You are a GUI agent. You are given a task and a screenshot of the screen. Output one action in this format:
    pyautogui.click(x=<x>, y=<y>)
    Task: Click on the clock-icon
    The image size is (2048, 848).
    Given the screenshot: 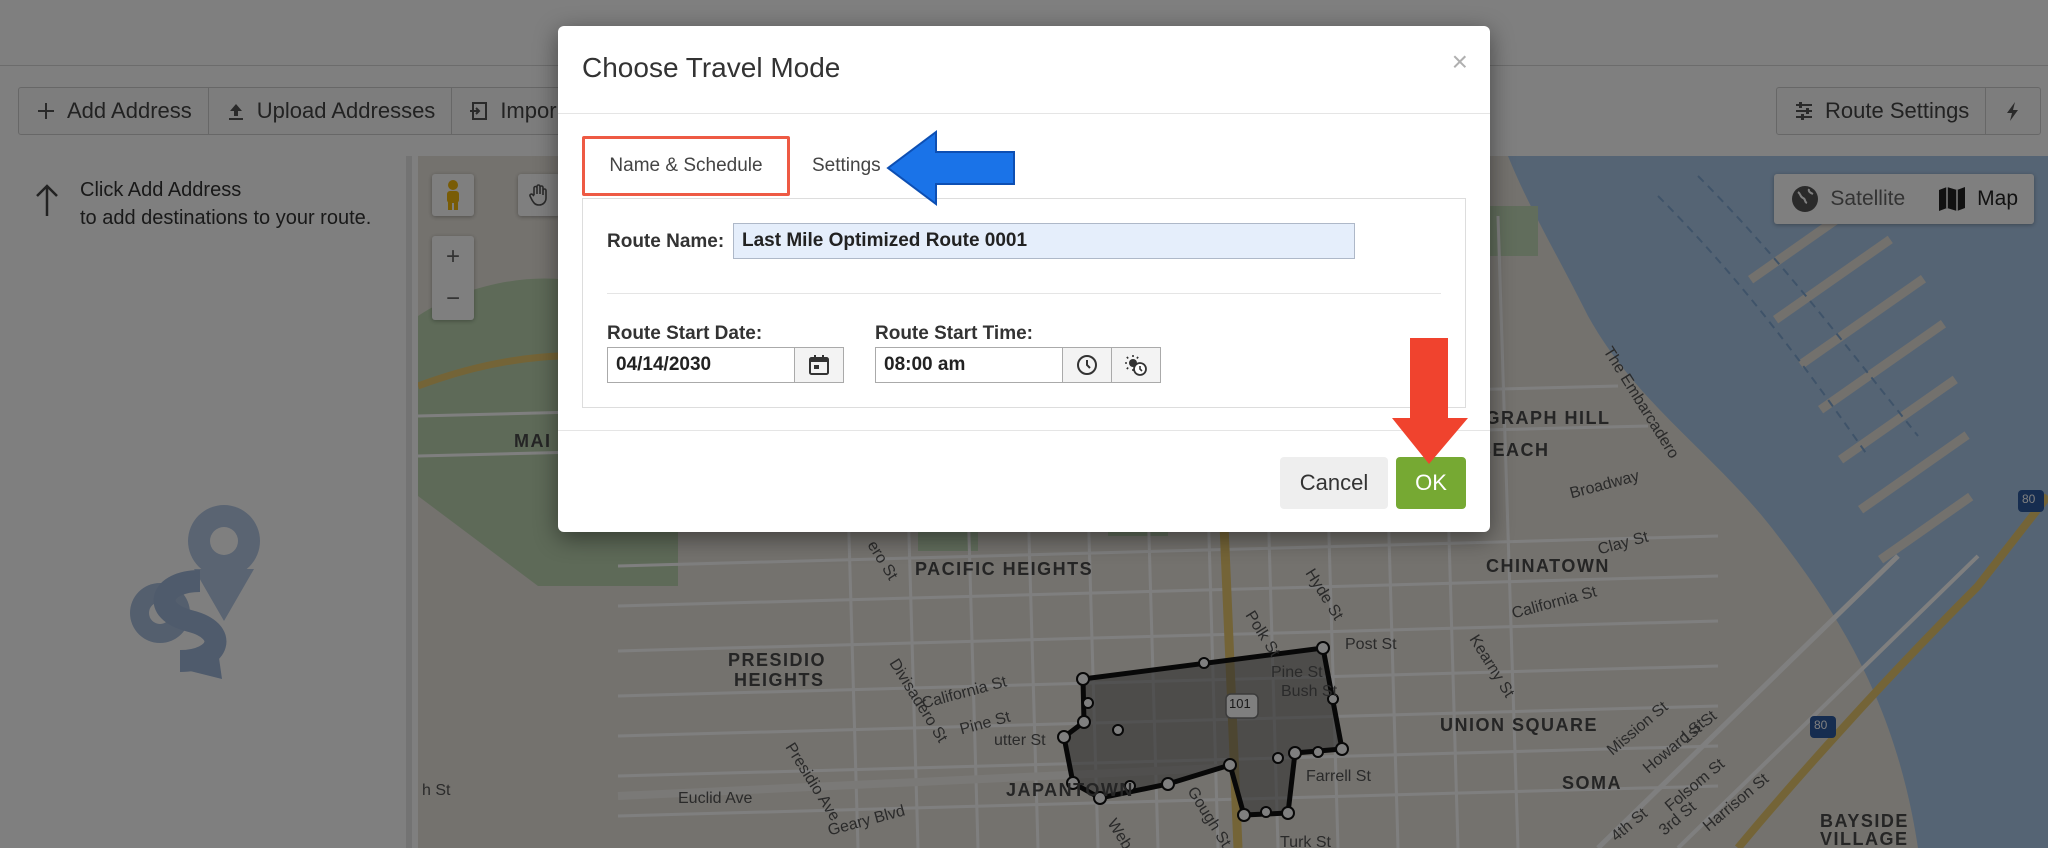 What is the action you would take?
    pyautogui.click(x=1087, y=365)
    